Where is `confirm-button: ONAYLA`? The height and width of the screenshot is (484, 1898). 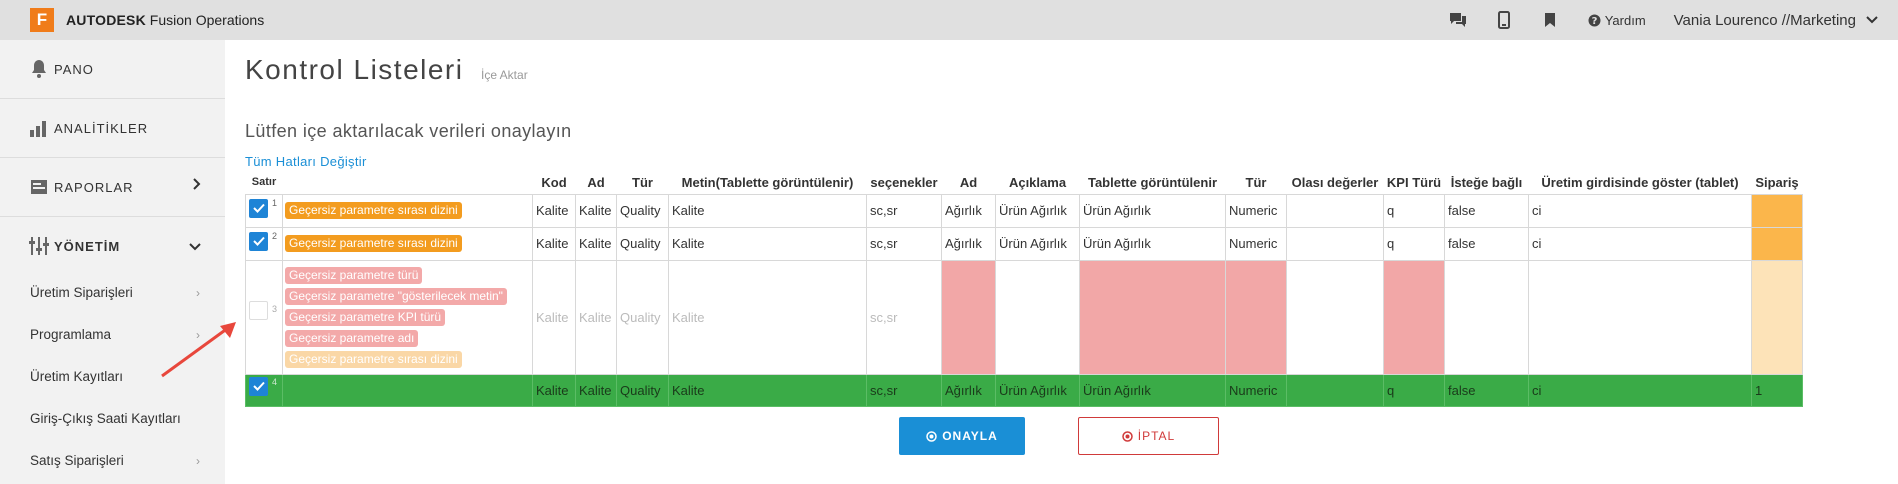
confirm-button: ONAYLA is located at coordinates (962, 436).